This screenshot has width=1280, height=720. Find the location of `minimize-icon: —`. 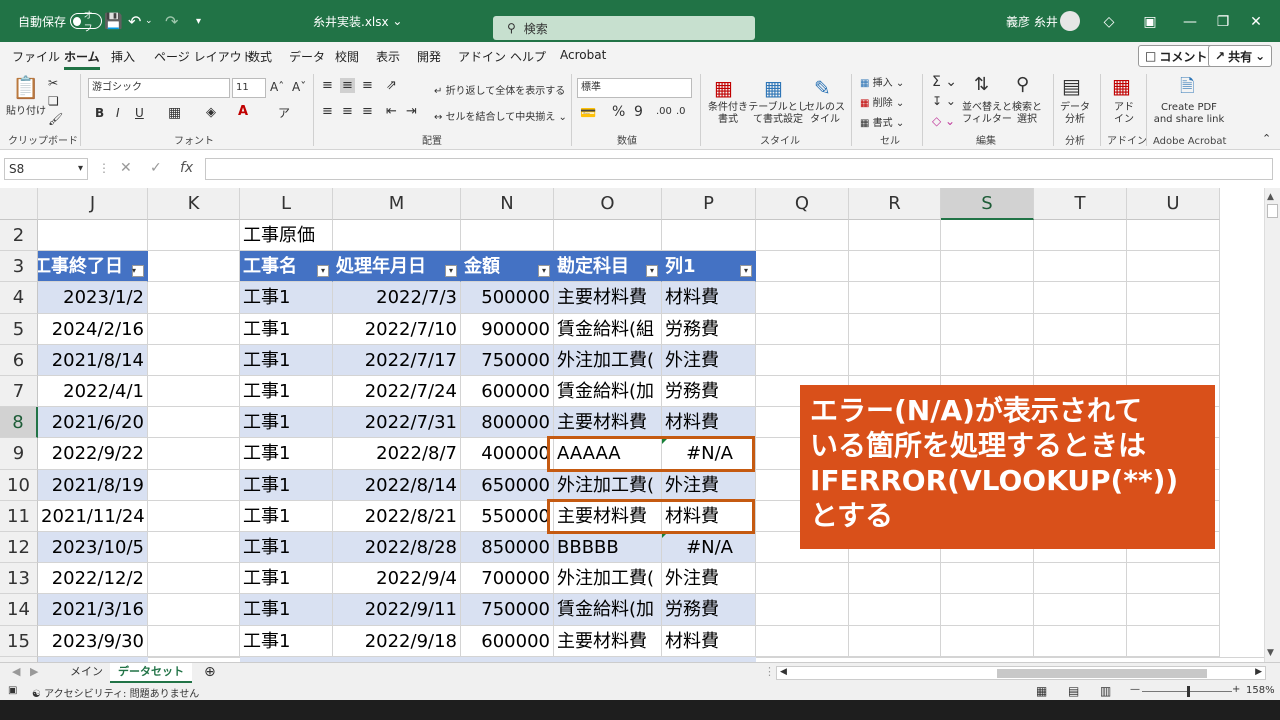

minimize-icon: — is located at coordinates (1190, 22).